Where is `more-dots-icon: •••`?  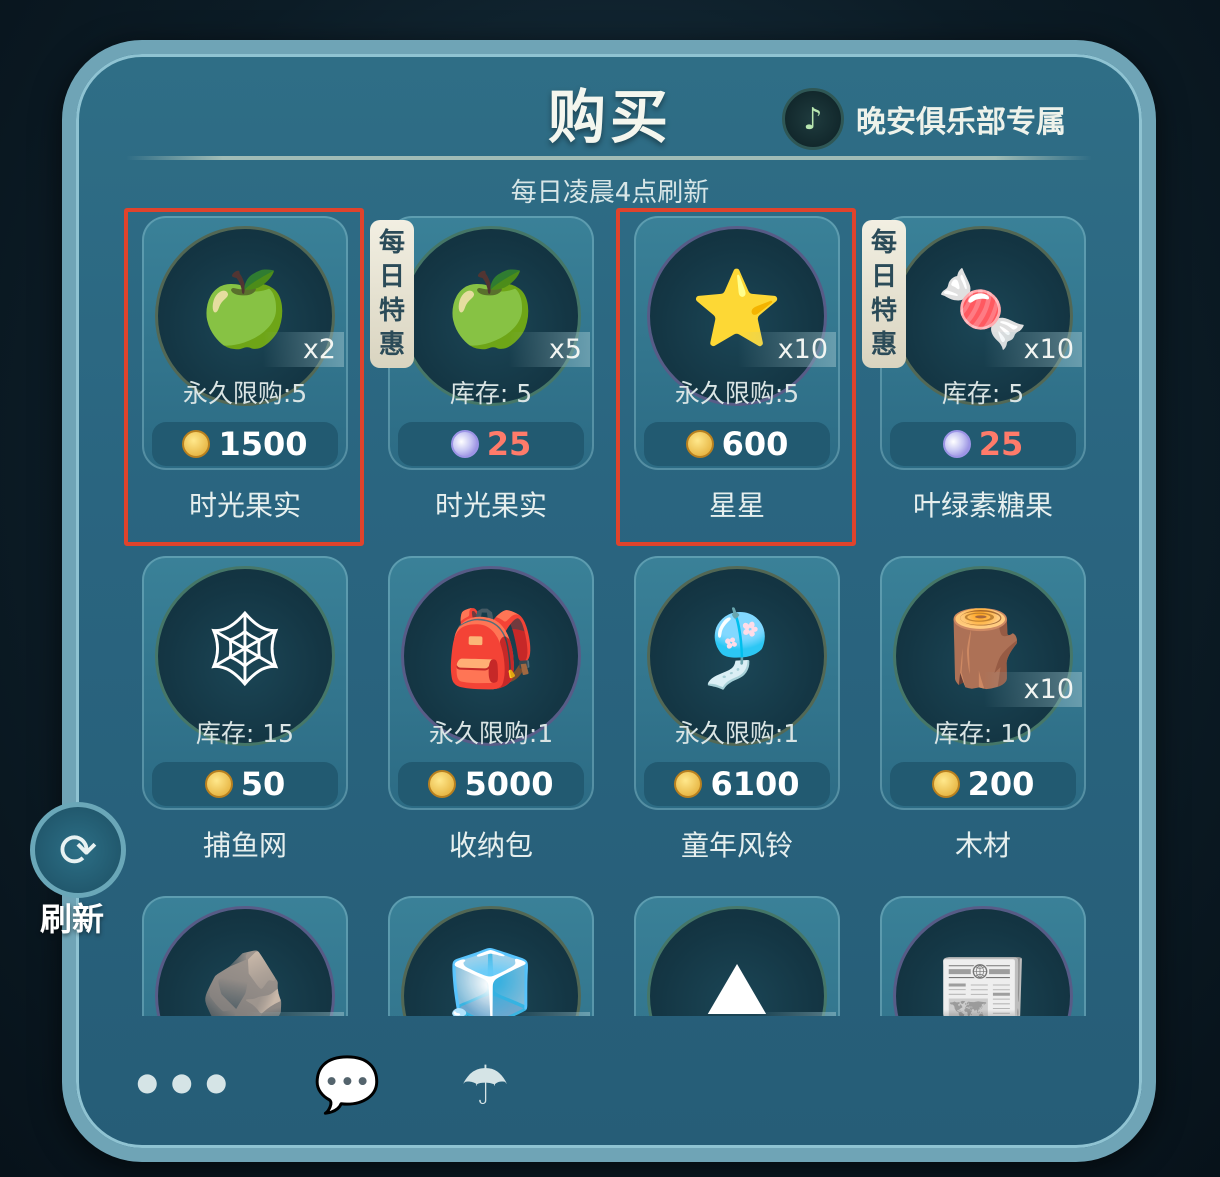
more-dots-icon: ••• is located at coordinates (182, 1085).